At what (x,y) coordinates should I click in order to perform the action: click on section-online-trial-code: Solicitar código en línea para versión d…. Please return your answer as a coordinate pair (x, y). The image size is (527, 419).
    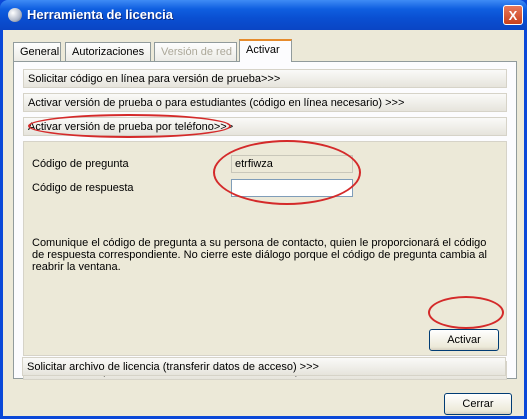
    Looking at the image, I should click on (265, 78).